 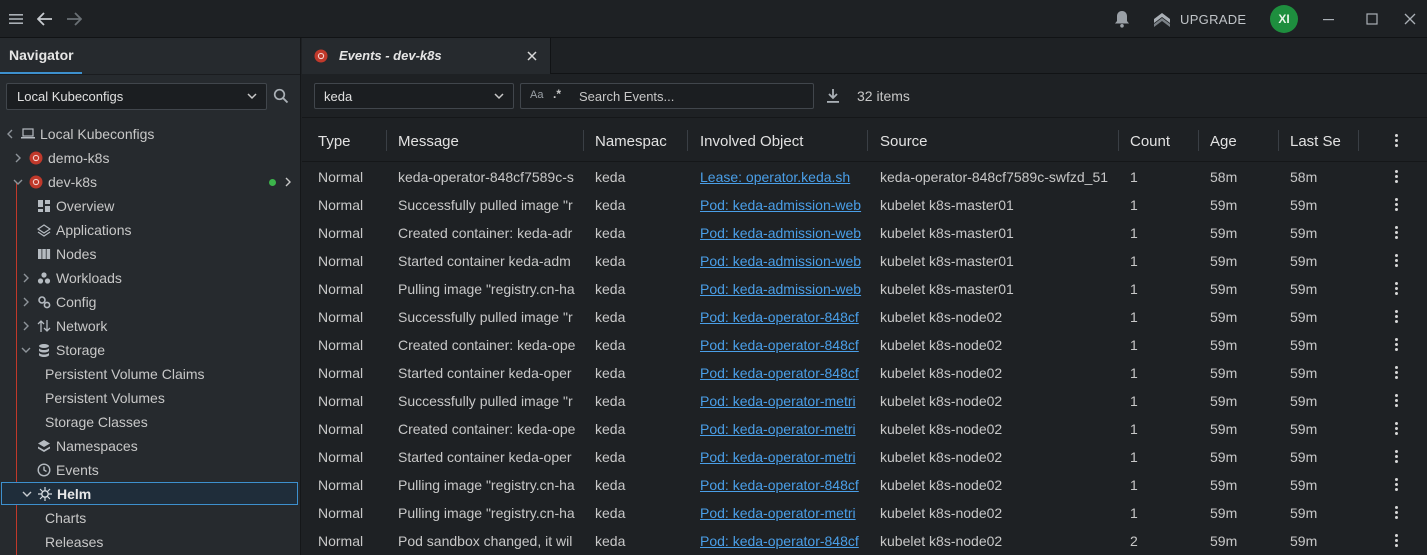 What do you see at coordinates (784, 177) in the screenshot?
I see `cell-involved-object-link: Lease: operator.keda.sh` at bounding box center [784, 177].